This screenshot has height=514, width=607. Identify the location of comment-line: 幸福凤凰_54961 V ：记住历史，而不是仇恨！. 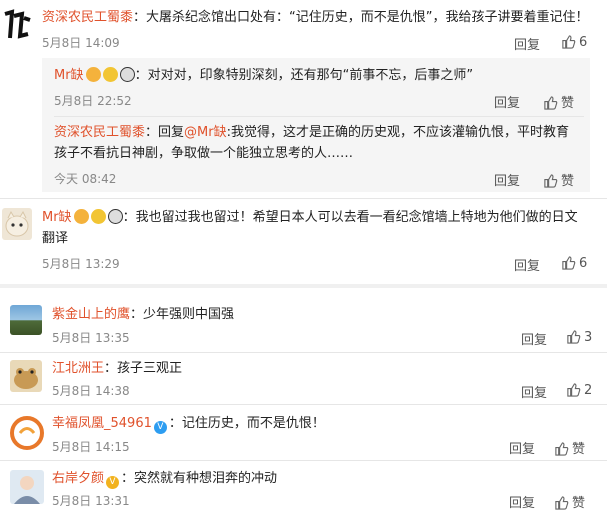
(188, 425).